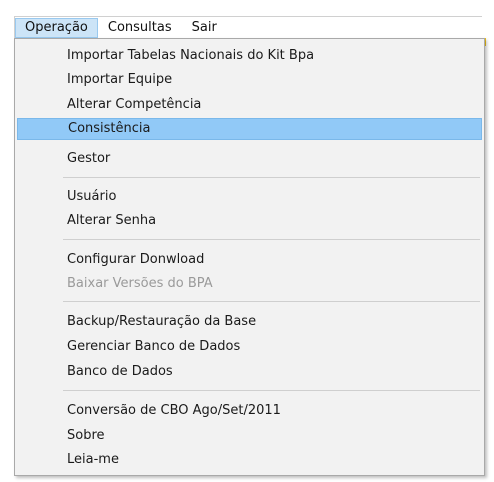 The width and height of the screenshot is (494, 482). Describe the element at coordinates (249, 322) in the screenshot. I see `menu-item-backup-restauracao: Backup/Restauração da Base` at that location.